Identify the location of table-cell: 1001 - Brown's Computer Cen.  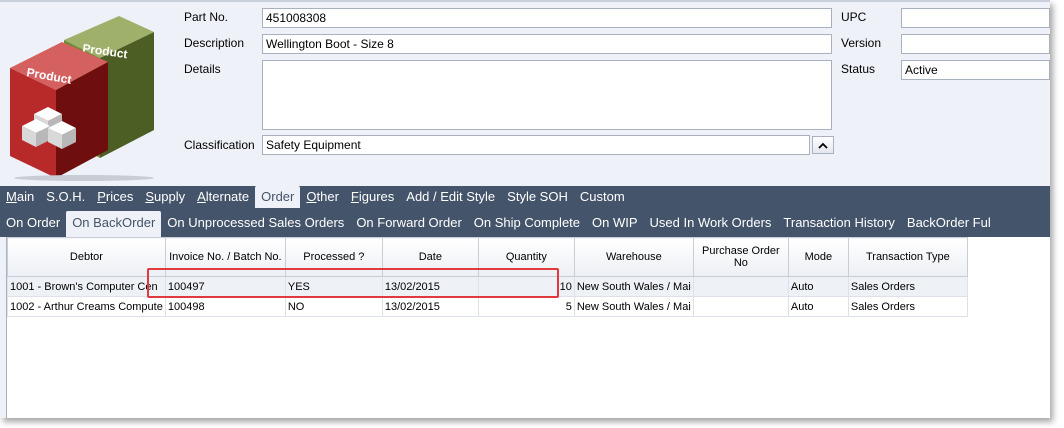
(86, 286).